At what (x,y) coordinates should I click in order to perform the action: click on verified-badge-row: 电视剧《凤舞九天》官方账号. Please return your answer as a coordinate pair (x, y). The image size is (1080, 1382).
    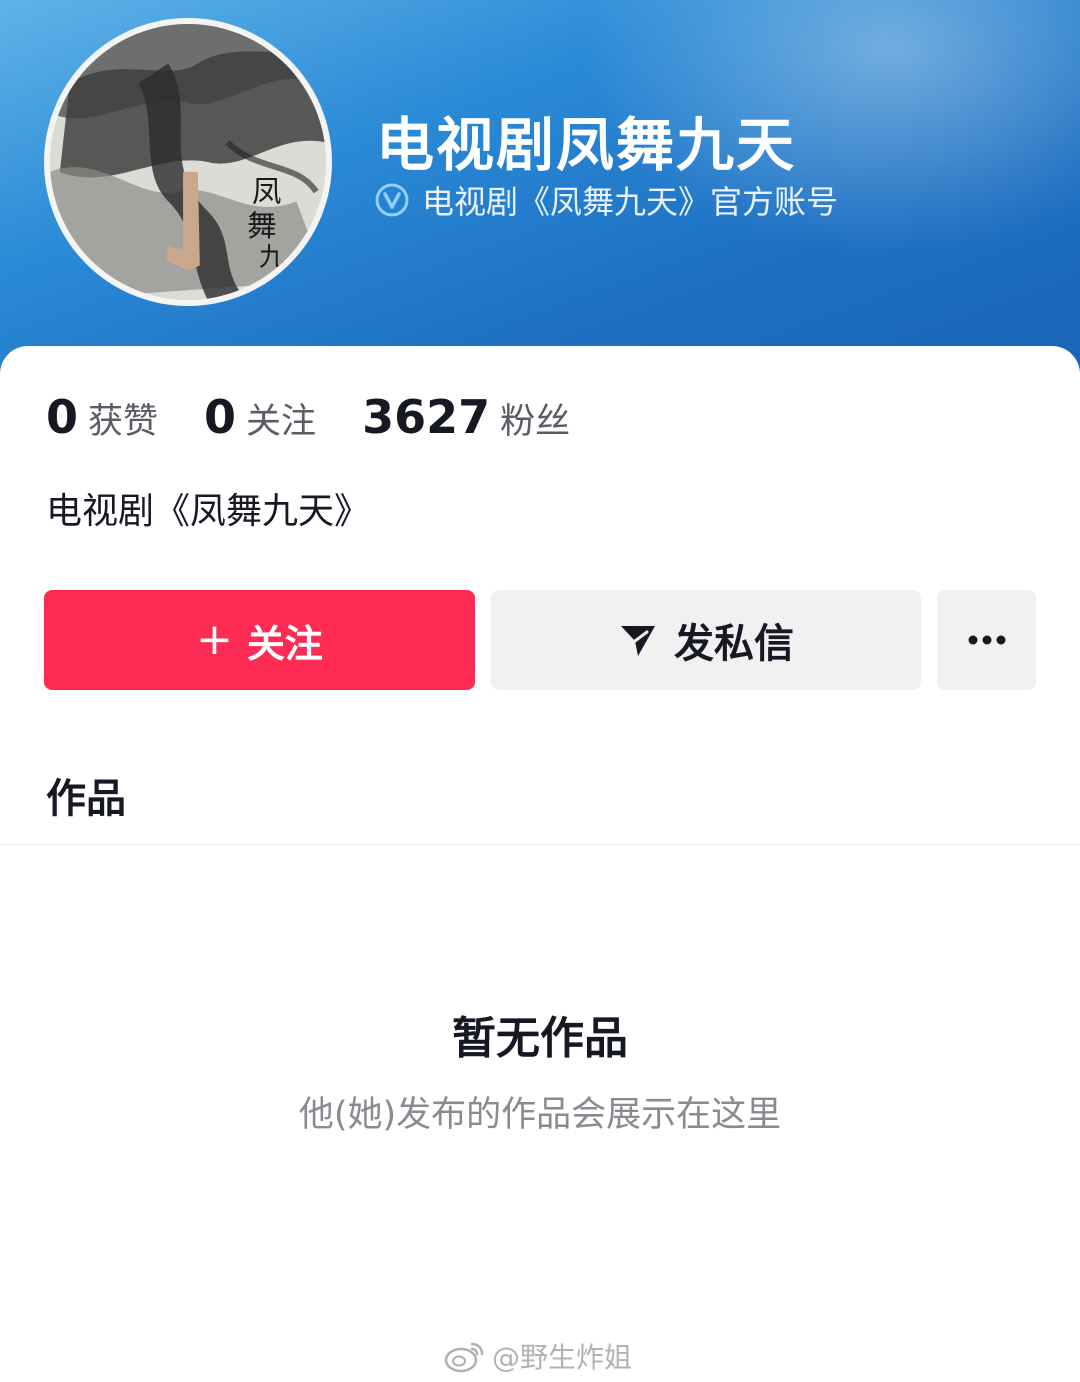
    Looking at the image, I should click on (606, 200).